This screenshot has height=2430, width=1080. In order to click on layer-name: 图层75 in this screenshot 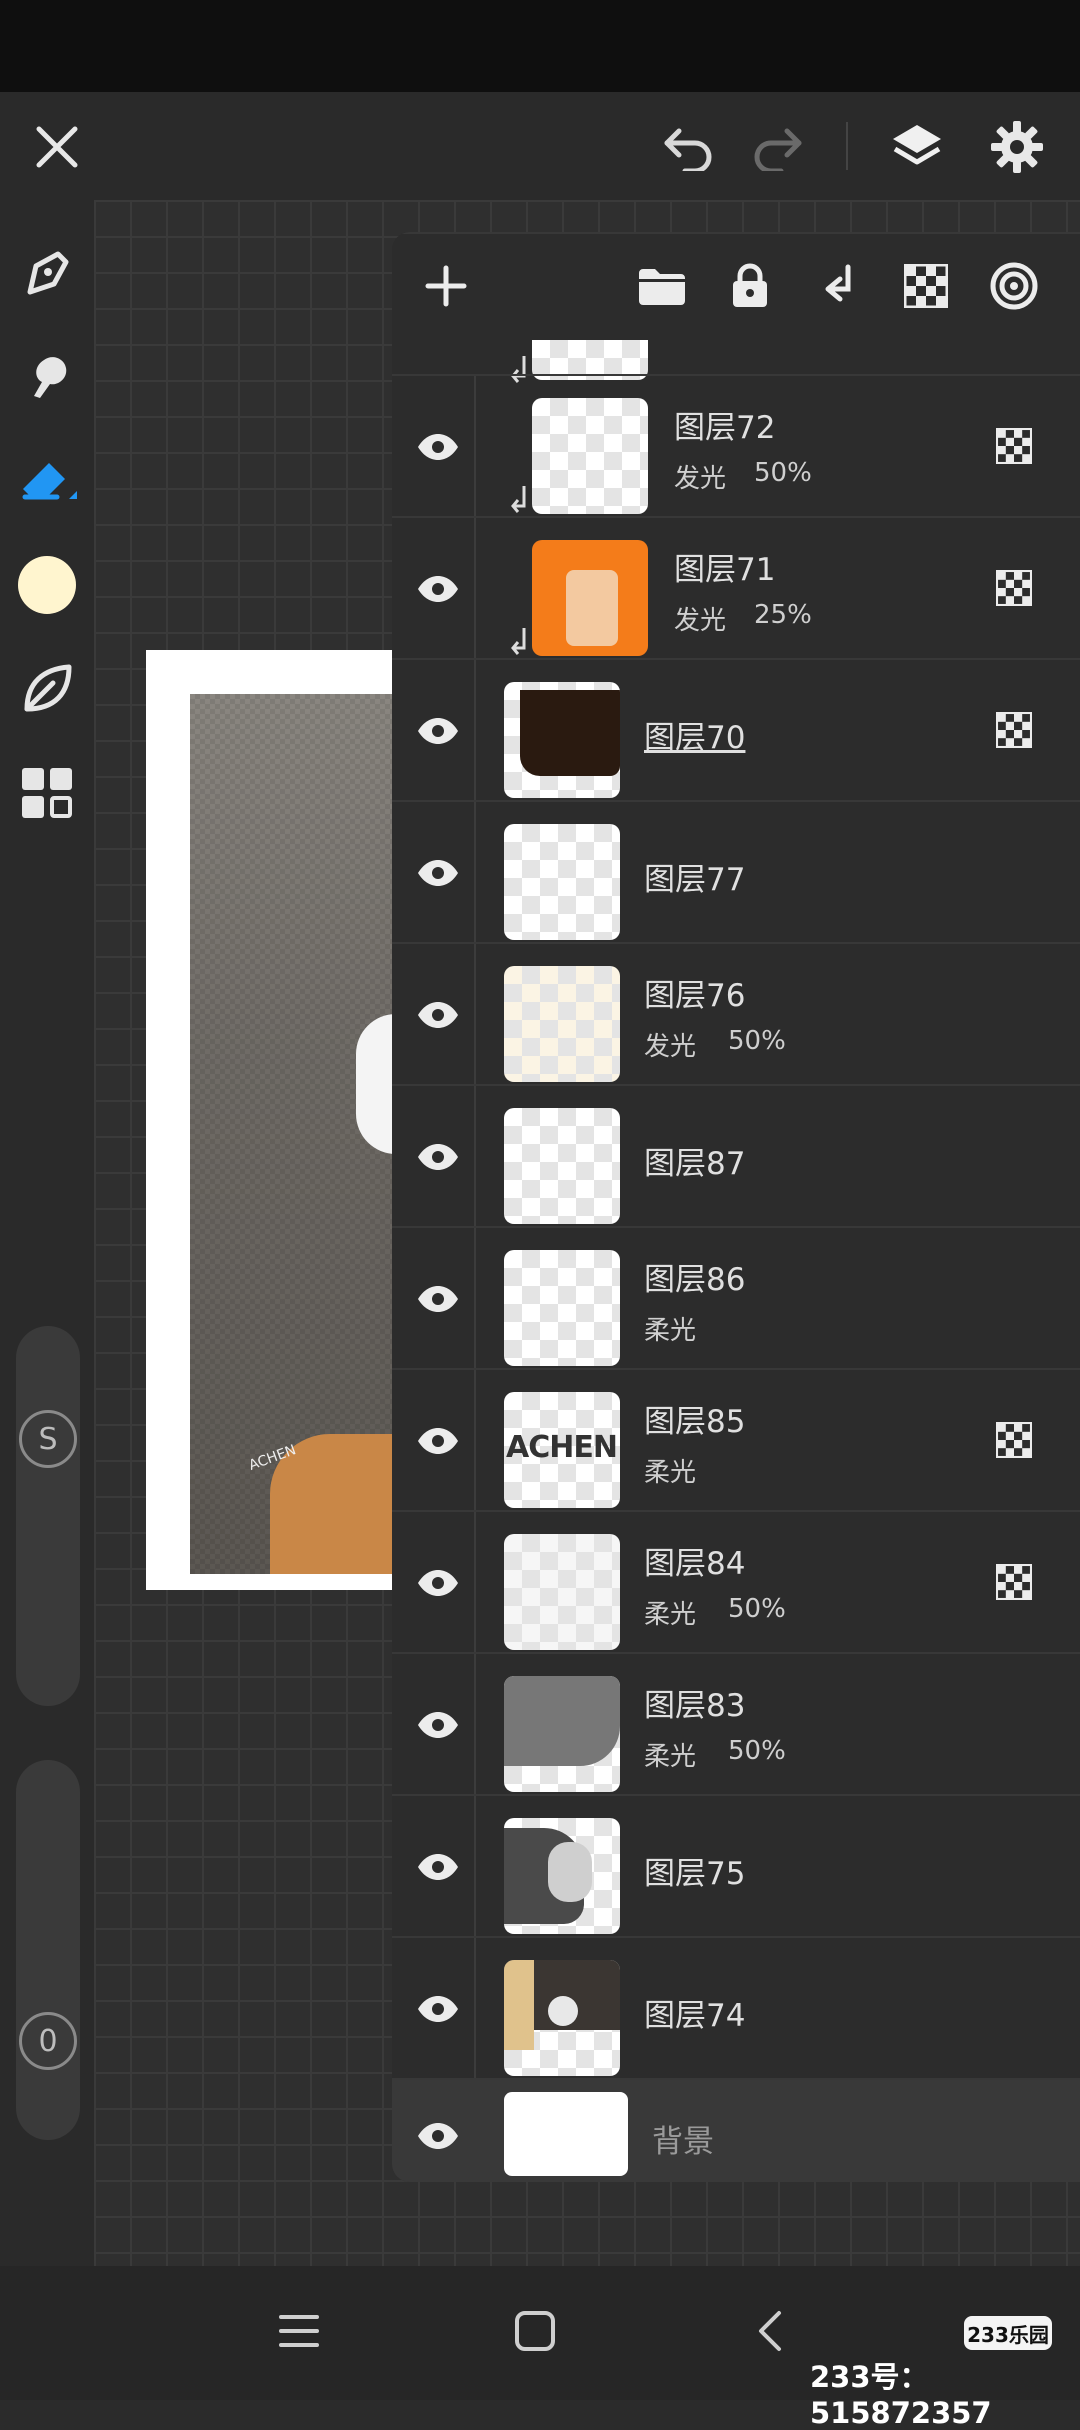, I will do `click(695, 1874)`.